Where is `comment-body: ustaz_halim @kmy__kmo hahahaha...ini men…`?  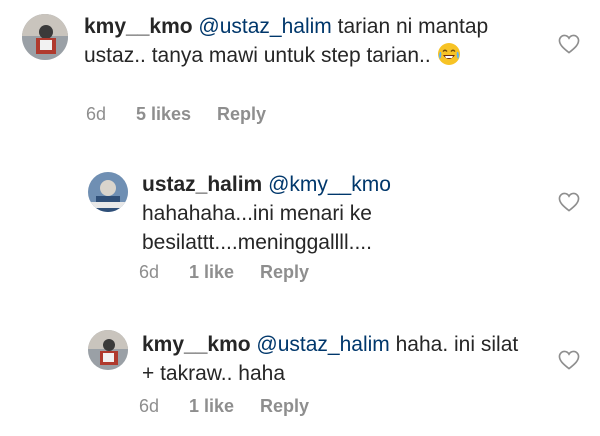 comment-body: ustaz_halim @kmy__kmo hahahaha...ini men… is located at coordinates (336, 213).